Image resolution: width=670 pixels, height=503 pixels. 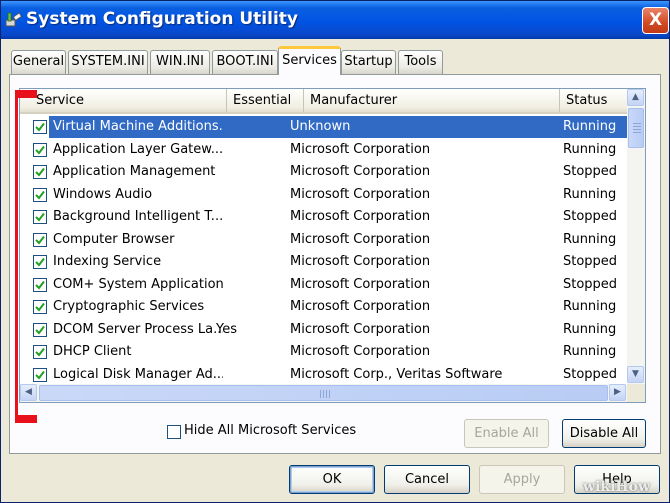 What do you see at coordinates (335, 20) in the screenshot?
I see `title-bar: System Configuration Utility X` at bounding box center [335, 20].